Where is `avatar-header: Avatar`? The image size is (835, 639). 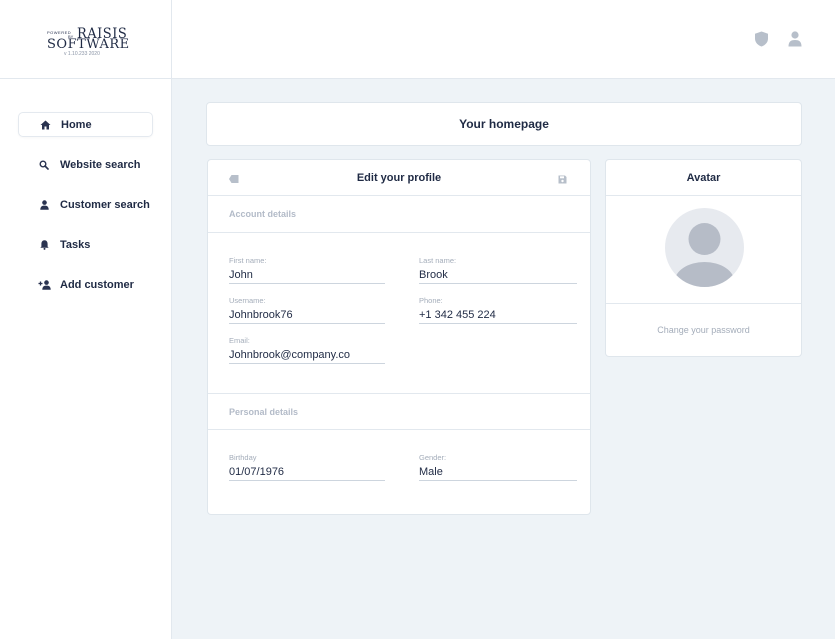 avatar-header: Avatar is located at coordinates (703, 178).